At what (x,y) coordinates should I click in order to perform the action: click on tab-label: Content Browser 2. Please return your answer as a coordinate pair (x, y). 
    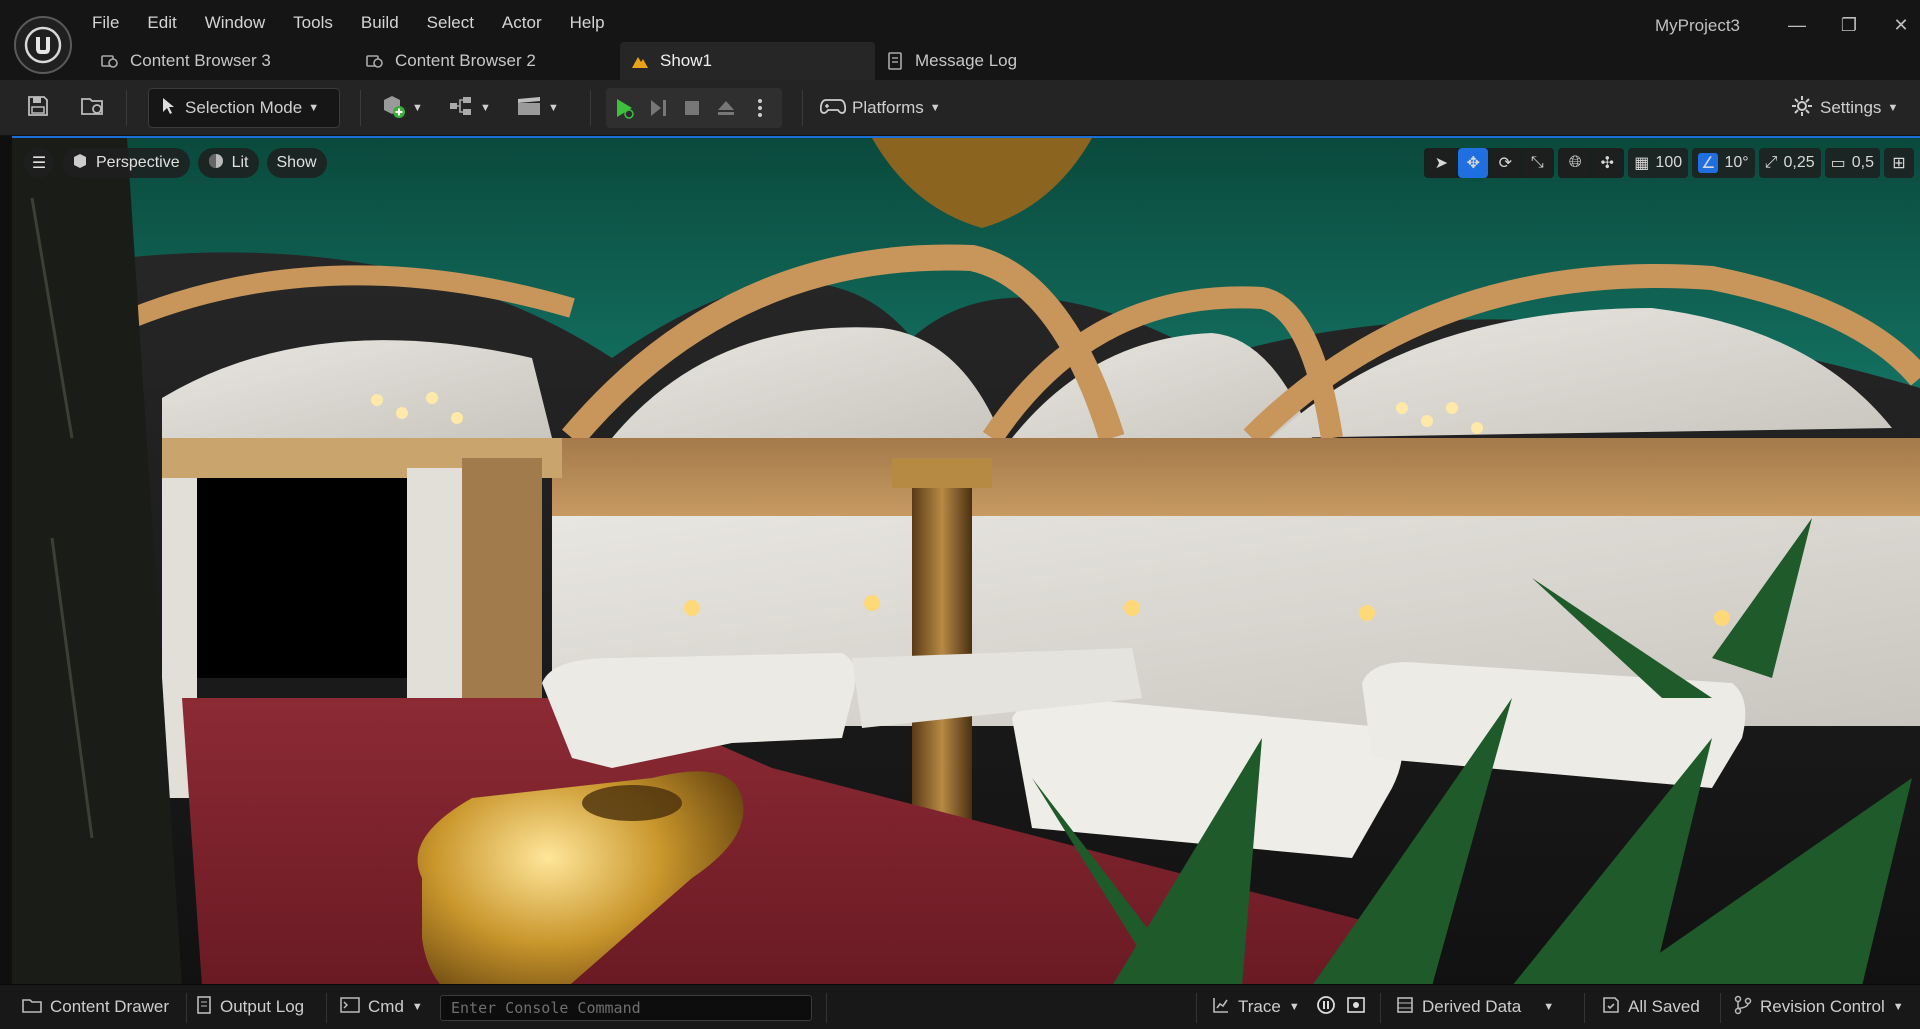
    Looking at the image, I should click on (465, 60).